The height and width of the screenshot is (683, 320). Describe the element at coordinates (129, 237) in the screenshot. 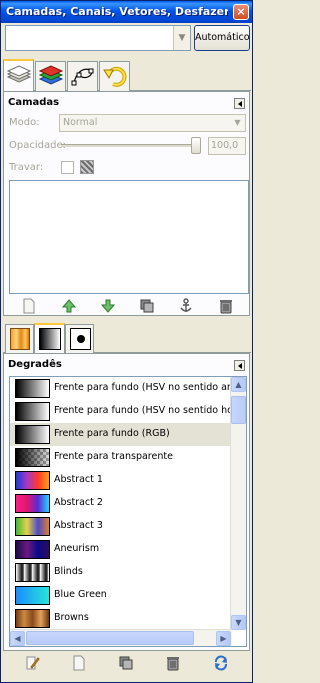

I see `layer-list` at that location.